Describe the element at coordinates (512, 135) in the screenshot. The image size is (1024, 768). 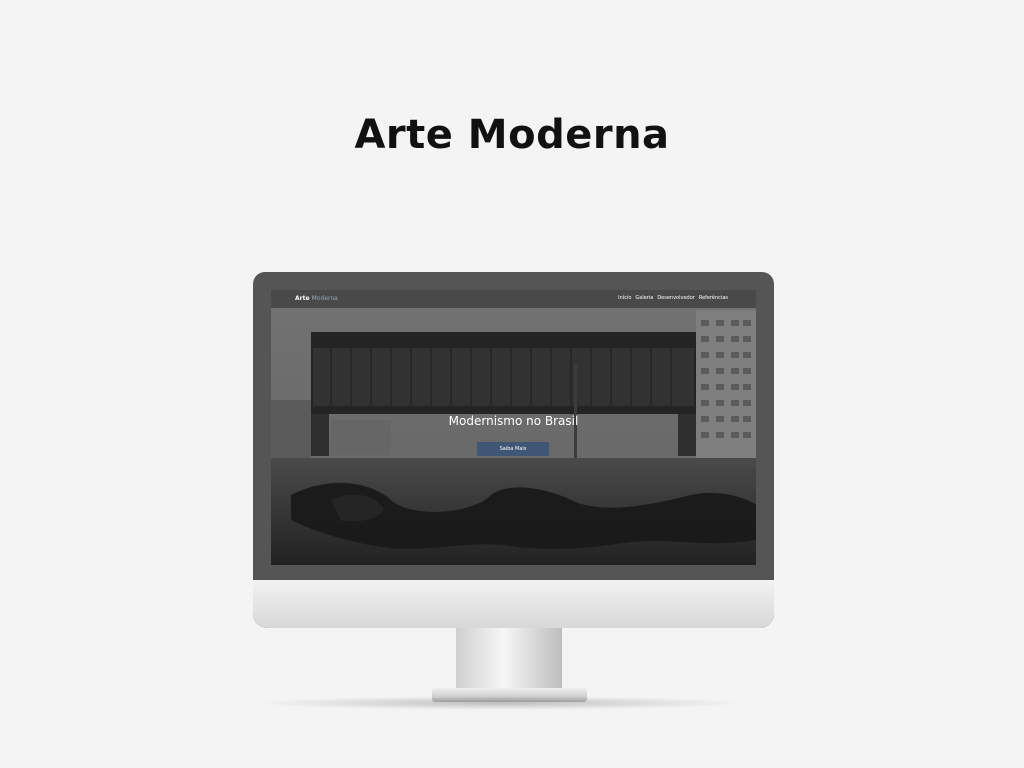
I see `page-title: Arte Moderna` at that location.